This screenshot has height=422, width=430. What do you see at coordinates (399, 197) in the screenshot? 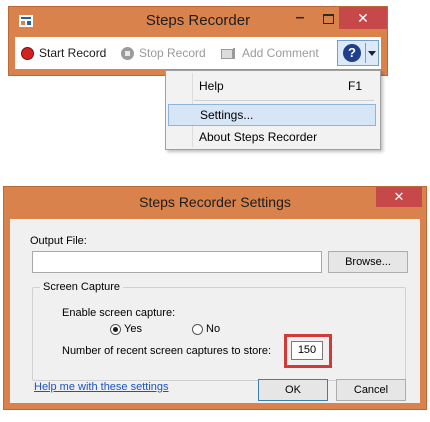
I see `dialog-close-button: ✕` at bounding box center [399, 197].